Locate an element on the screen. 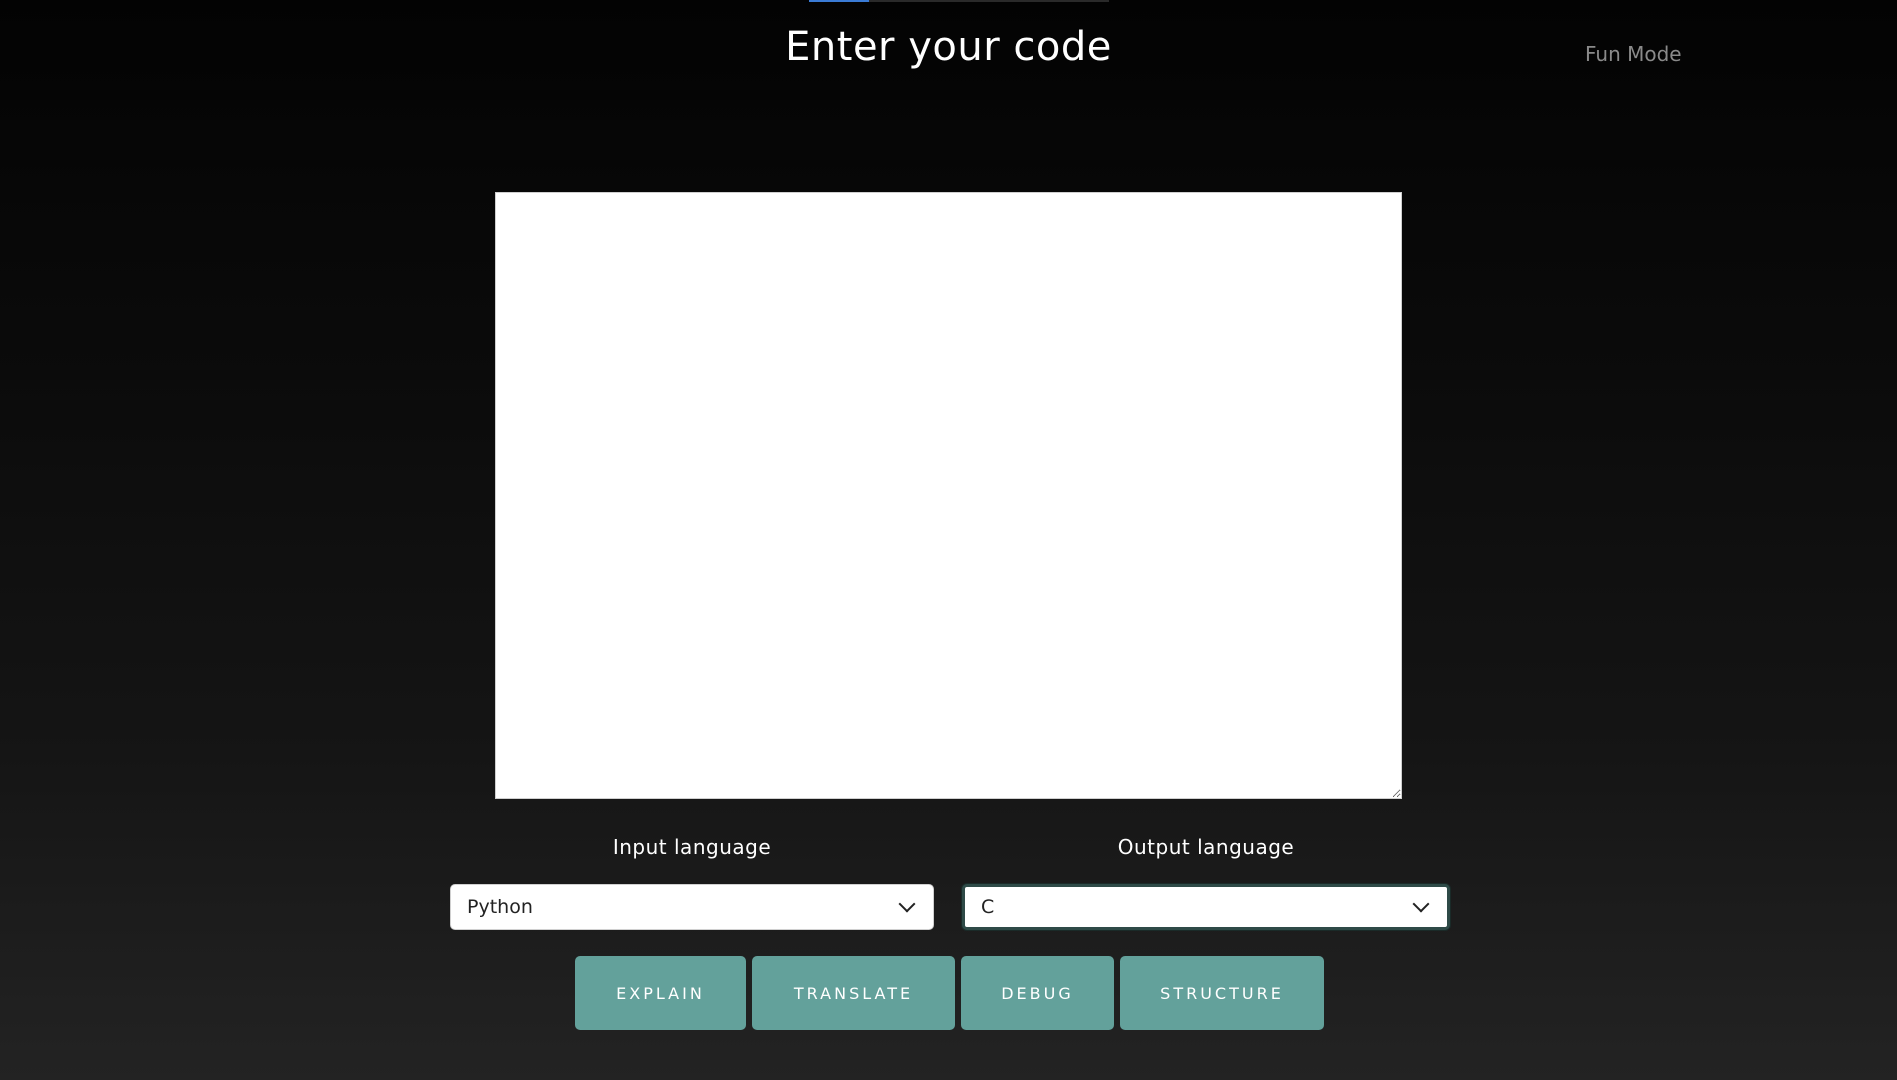  input-language-value: Python is located at coordinates (500, 907).